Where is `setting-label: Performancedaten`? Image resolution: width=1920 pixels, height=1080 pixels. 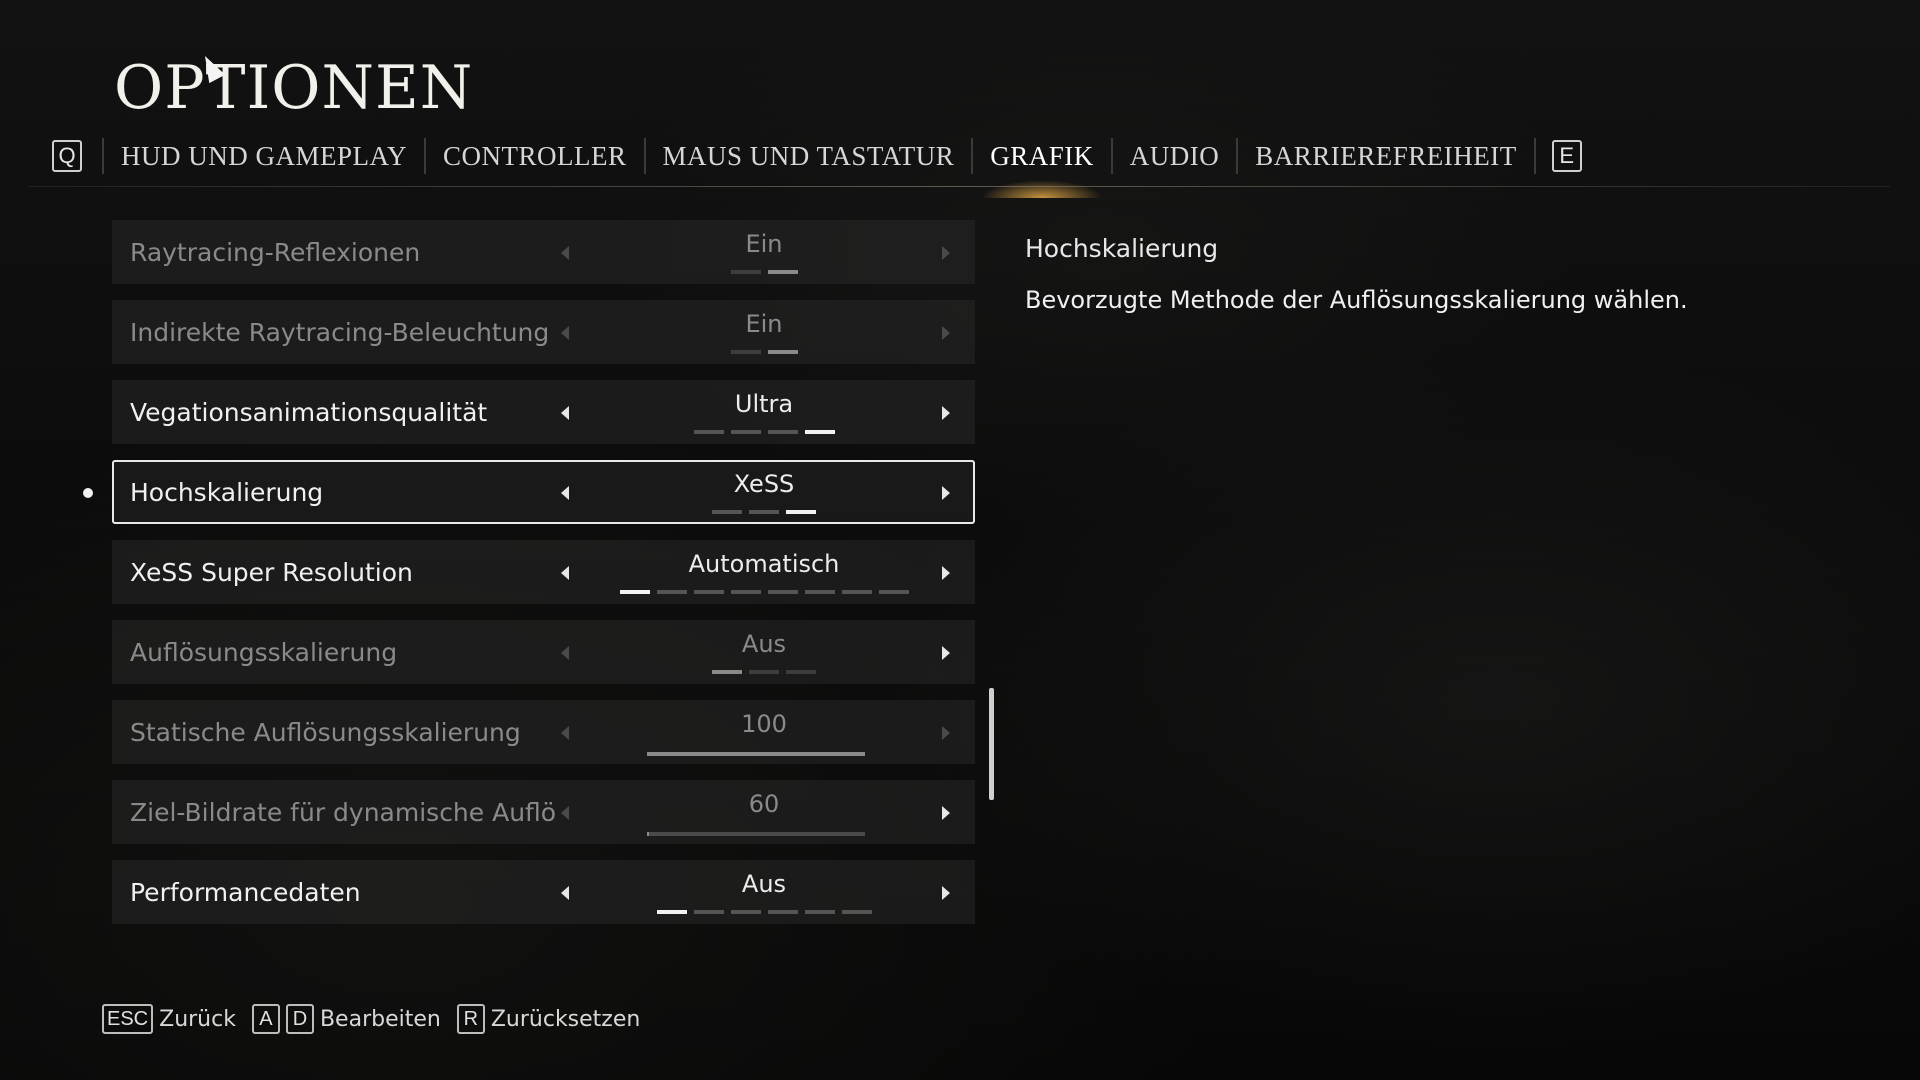 setting-label: Performancedaten is located at coordinates (245, 892).